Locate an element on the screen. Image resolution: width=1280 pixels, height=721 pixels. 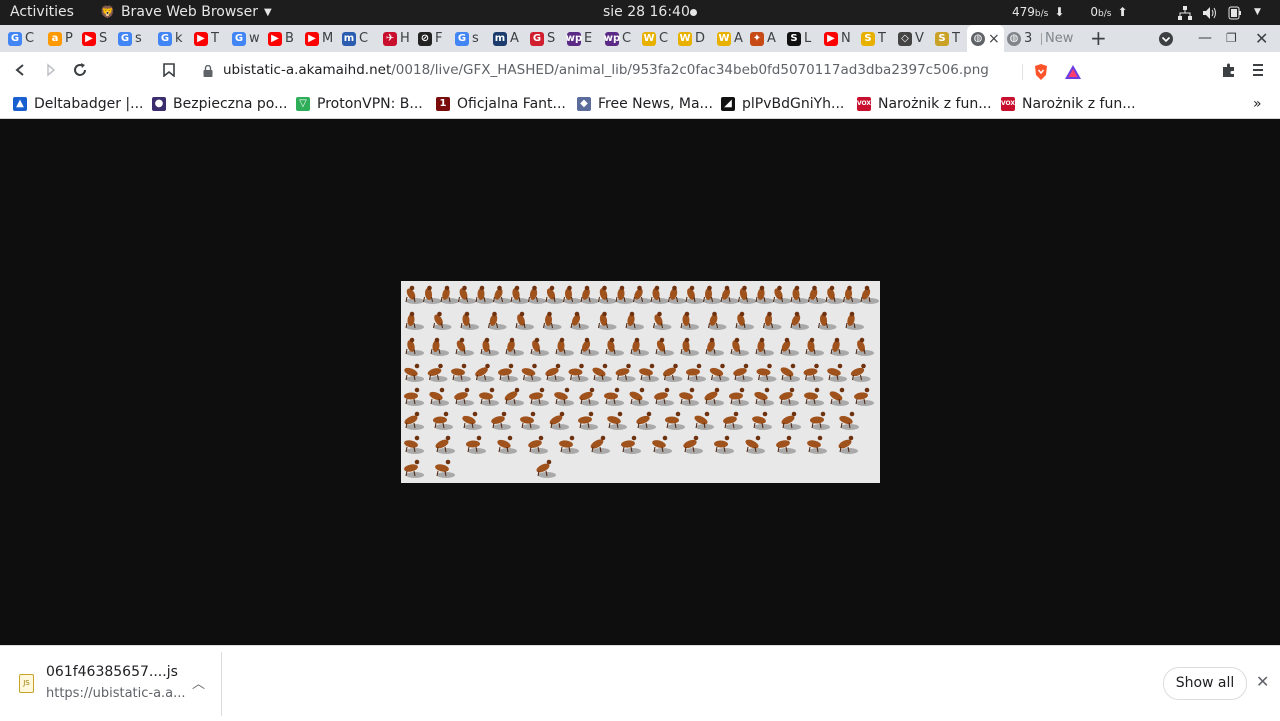
tab-label: L is located at coordinates (808, 38).